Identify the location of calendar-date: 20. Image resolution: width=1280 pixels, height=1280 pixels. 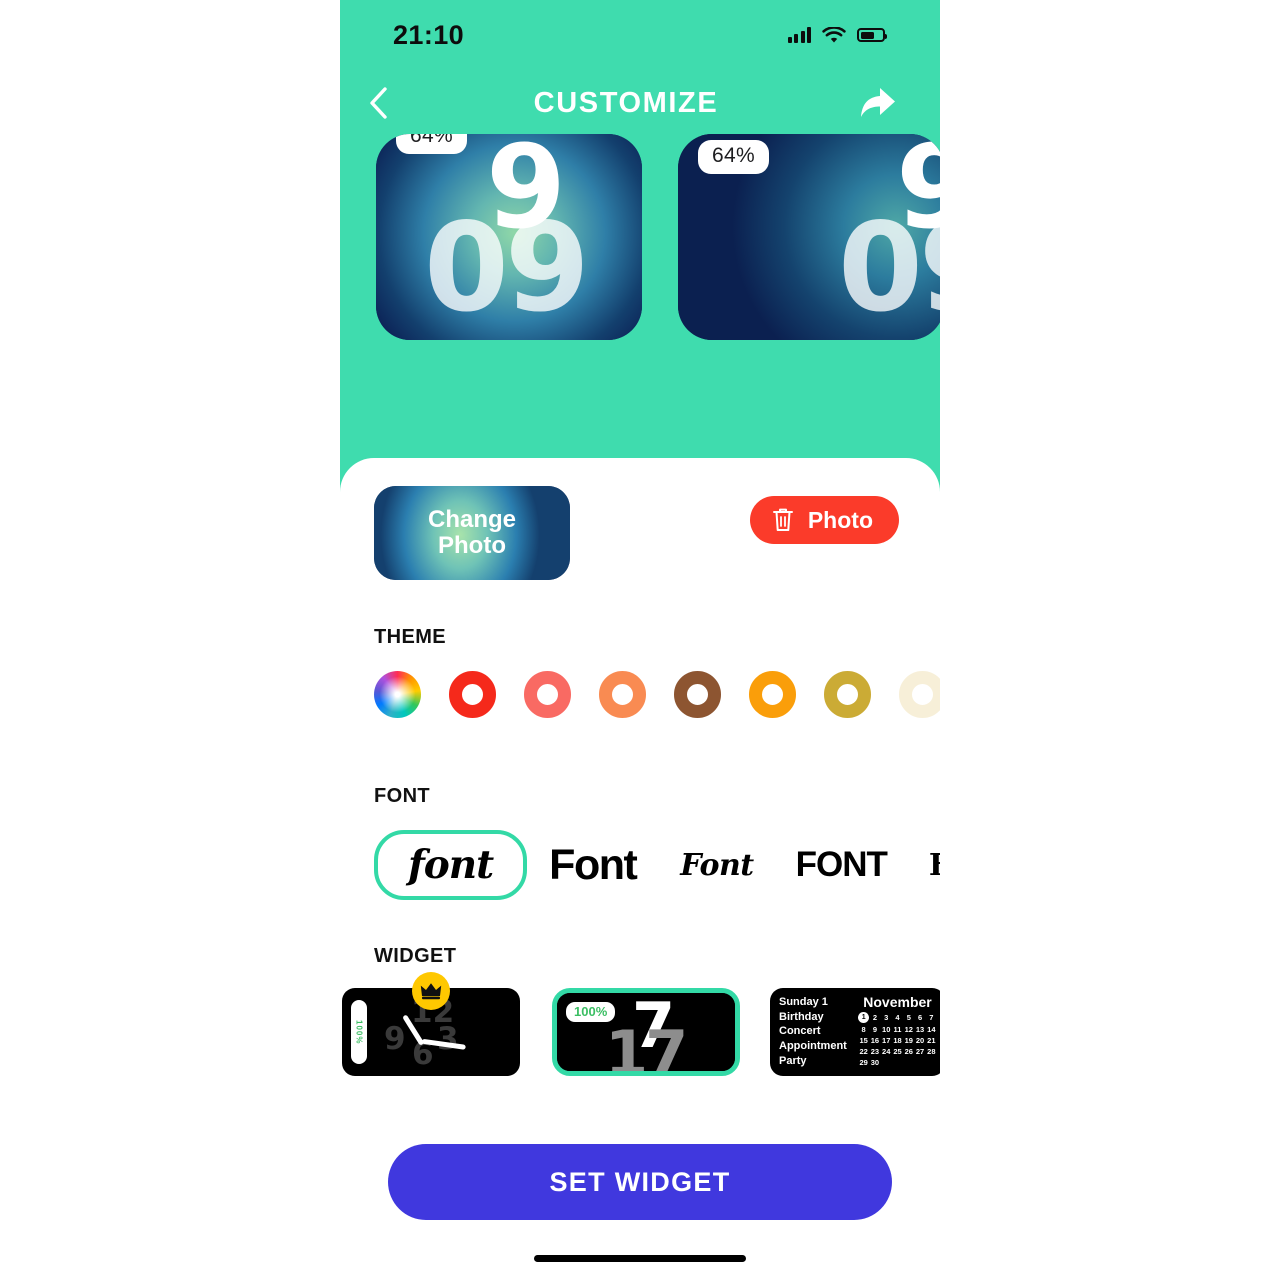
(920, 1040).